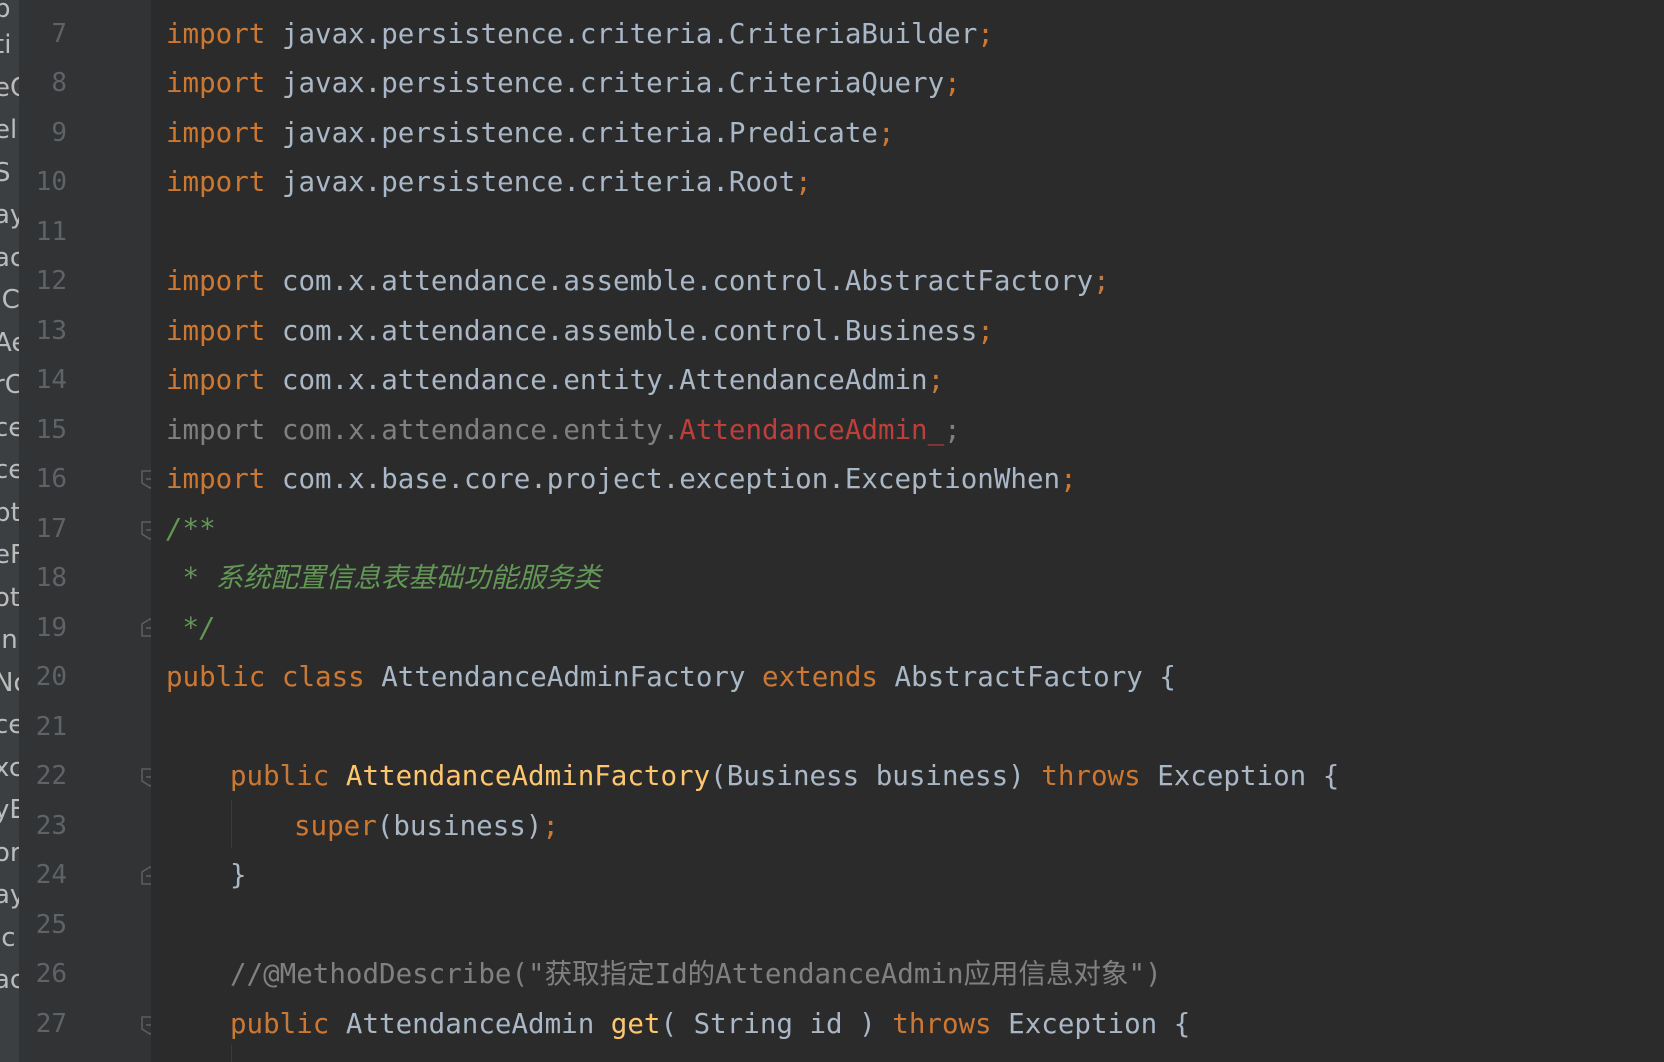 The image size is (1664, 1062). I want to click on unresolved-symbol: AttendanceAdmin_, so click(811, 430).